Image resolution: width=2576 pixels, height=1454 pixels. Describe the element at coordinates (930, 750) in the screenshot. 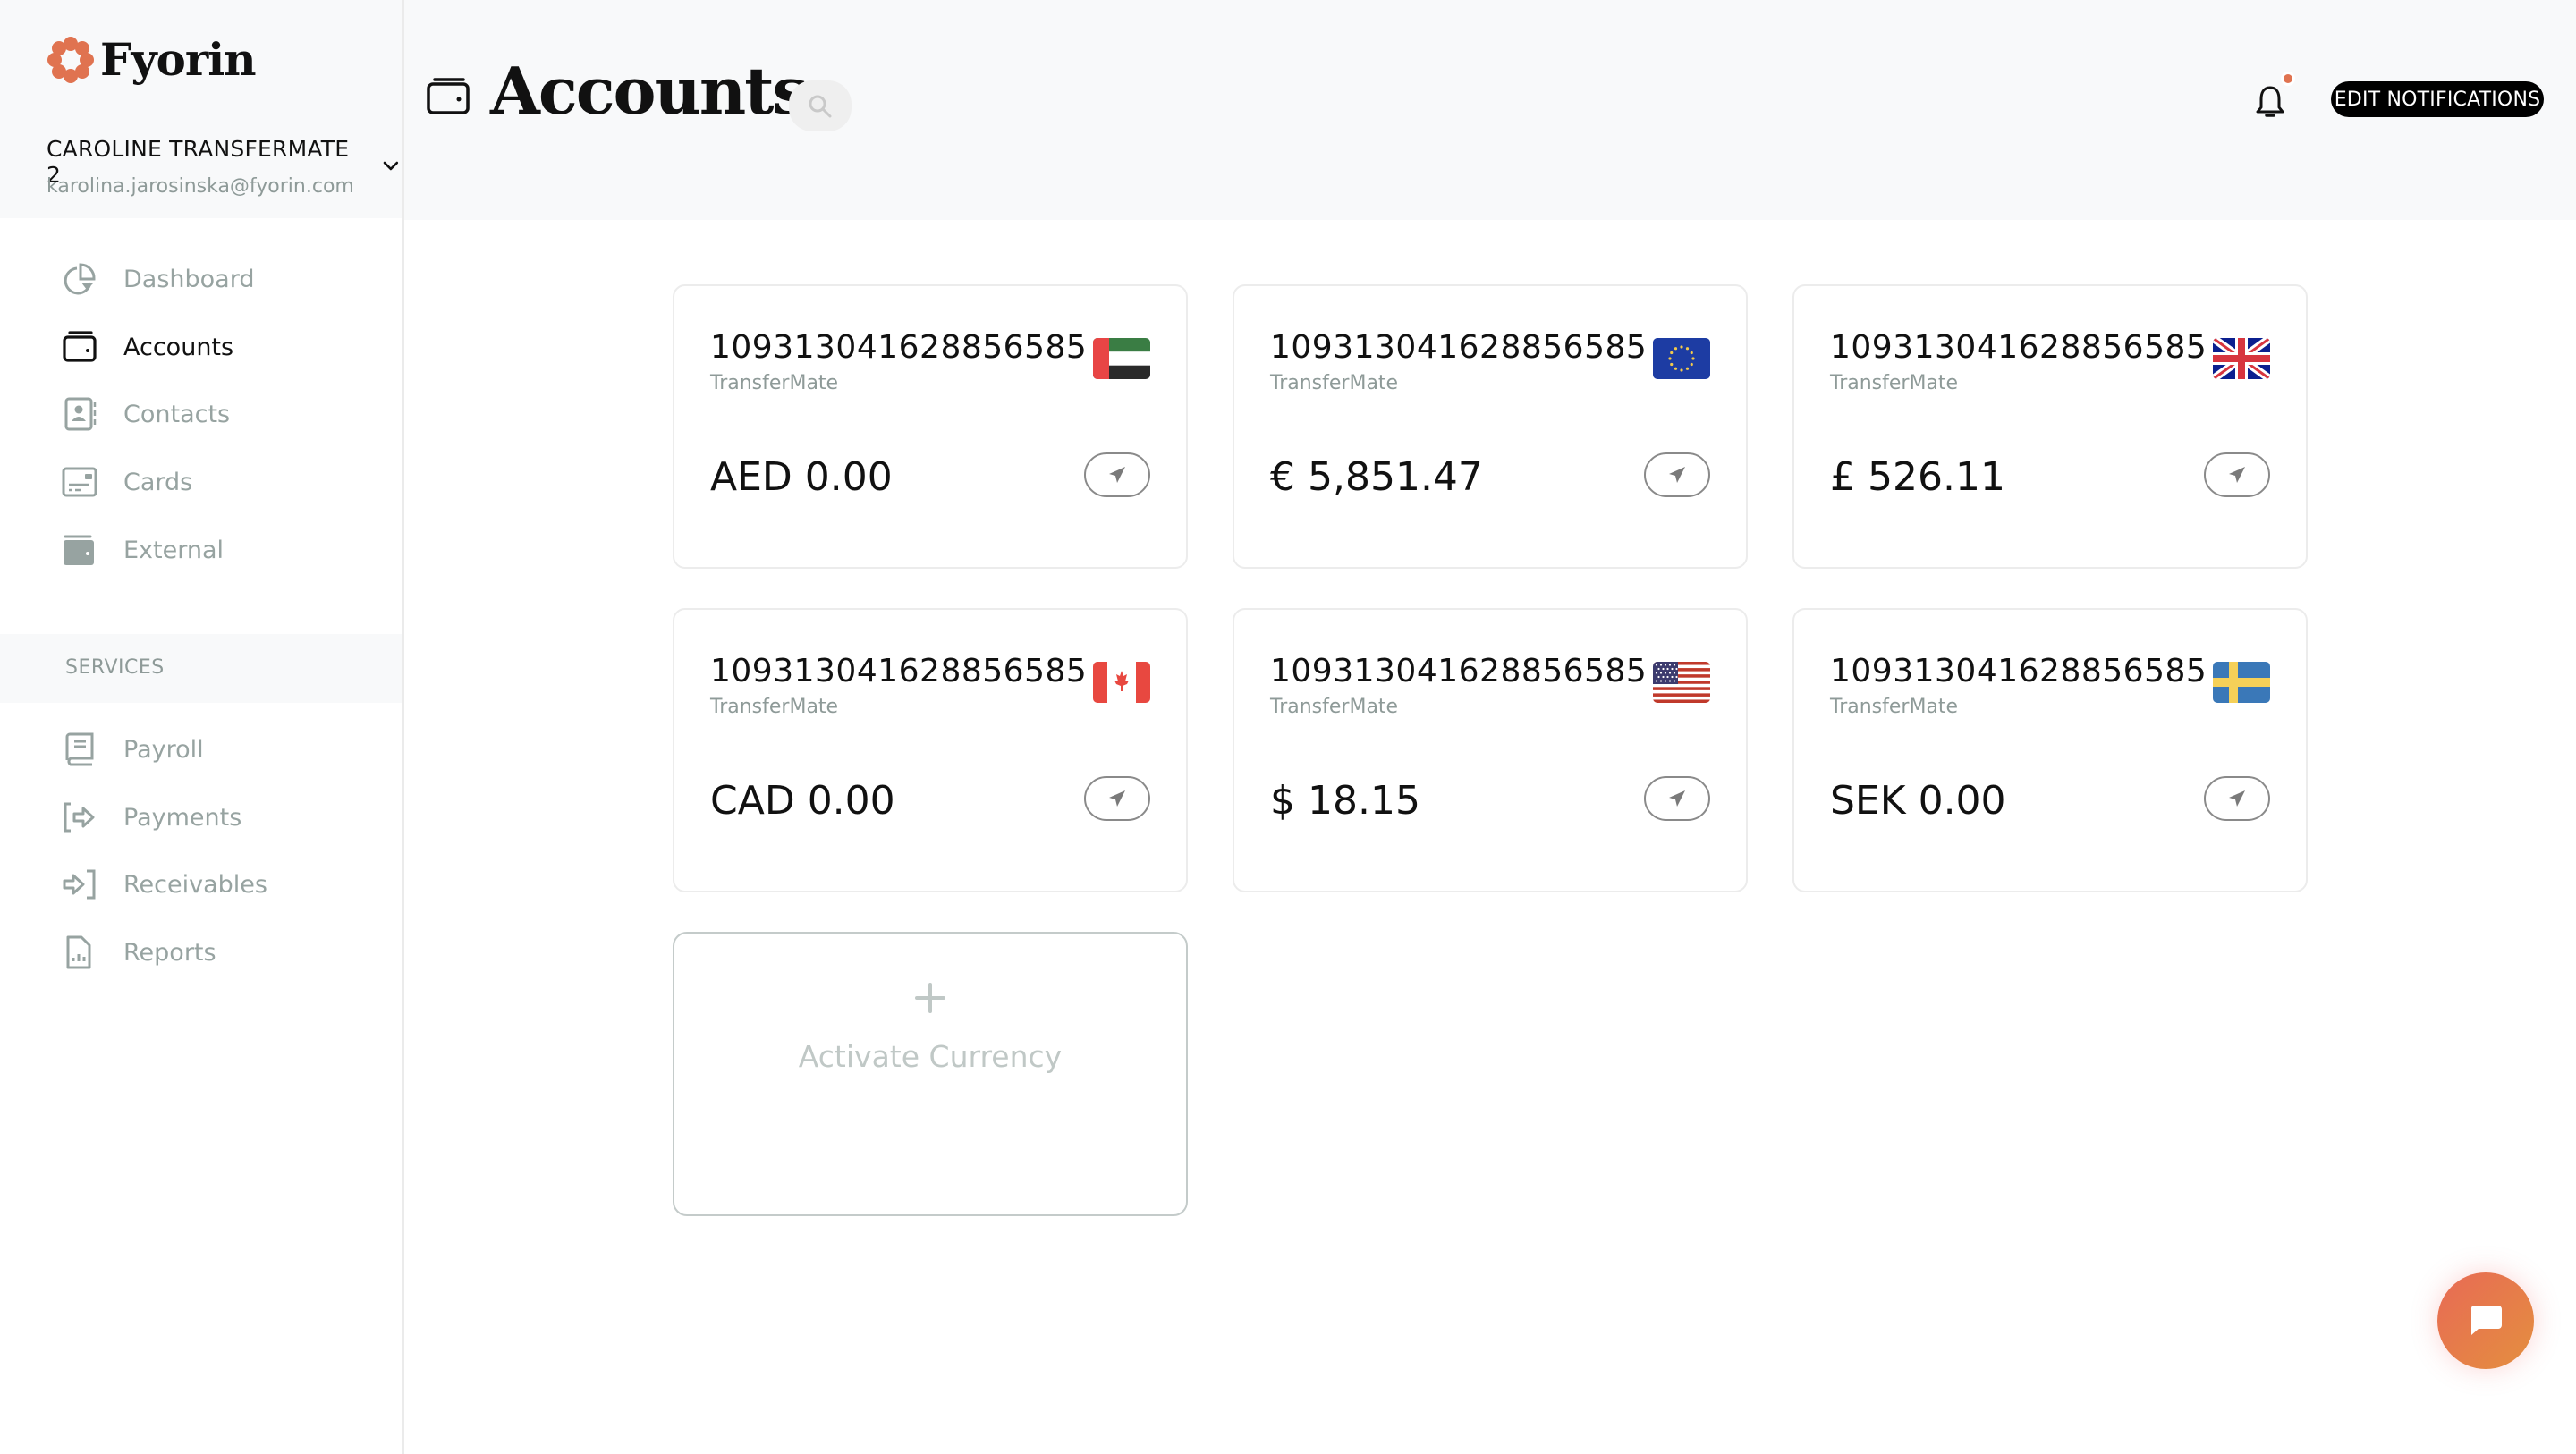

I see `account-card-cad: 109313041628856585 TransferMate CAD 0.00` at that location.